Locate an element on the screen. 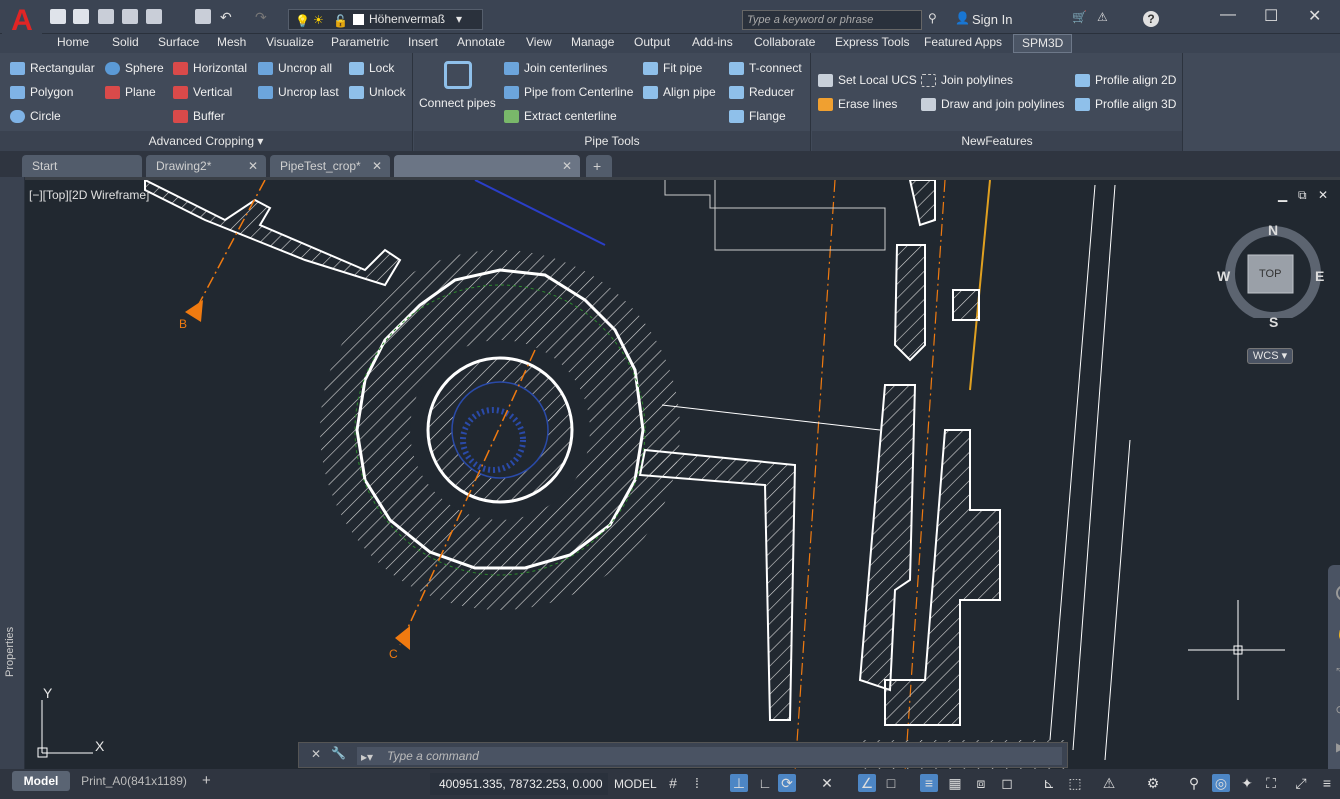  workspace-icon: ⚙ is located at coordinates (1153, 783).